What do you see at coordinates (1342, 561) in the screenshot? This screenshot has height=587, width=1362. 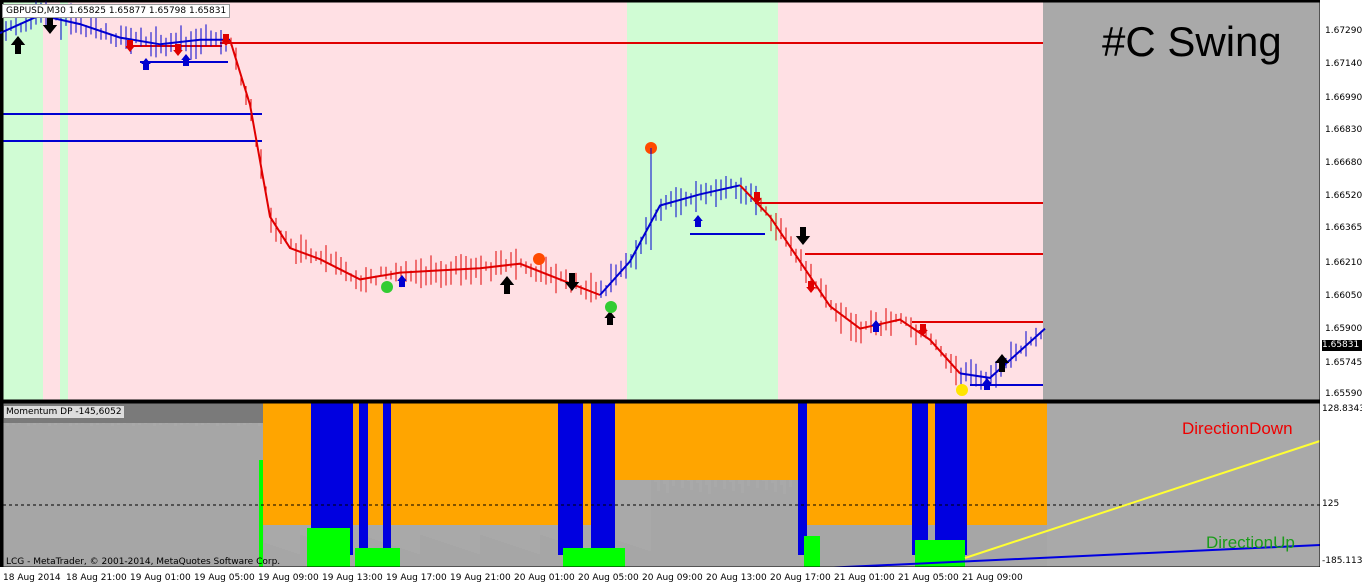 I see `indicator-tick: -185.1132` at bounding box center [1342, 561].